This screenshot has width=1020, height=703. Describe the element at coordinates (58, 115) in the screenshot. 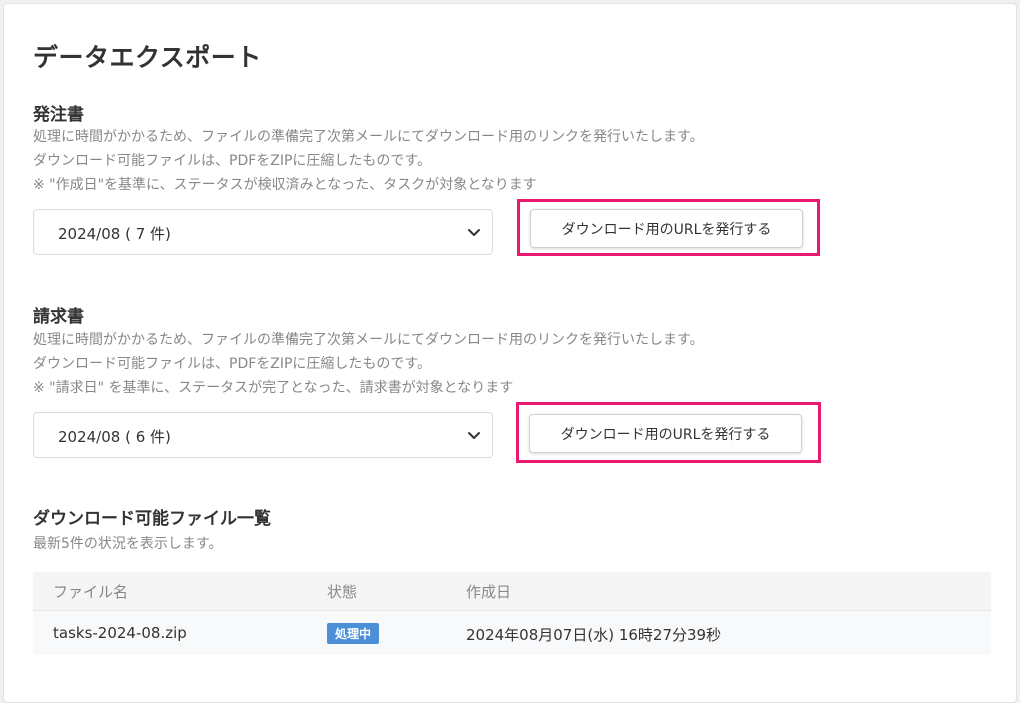

I see `purchase-order-title: 発注書` at that location.